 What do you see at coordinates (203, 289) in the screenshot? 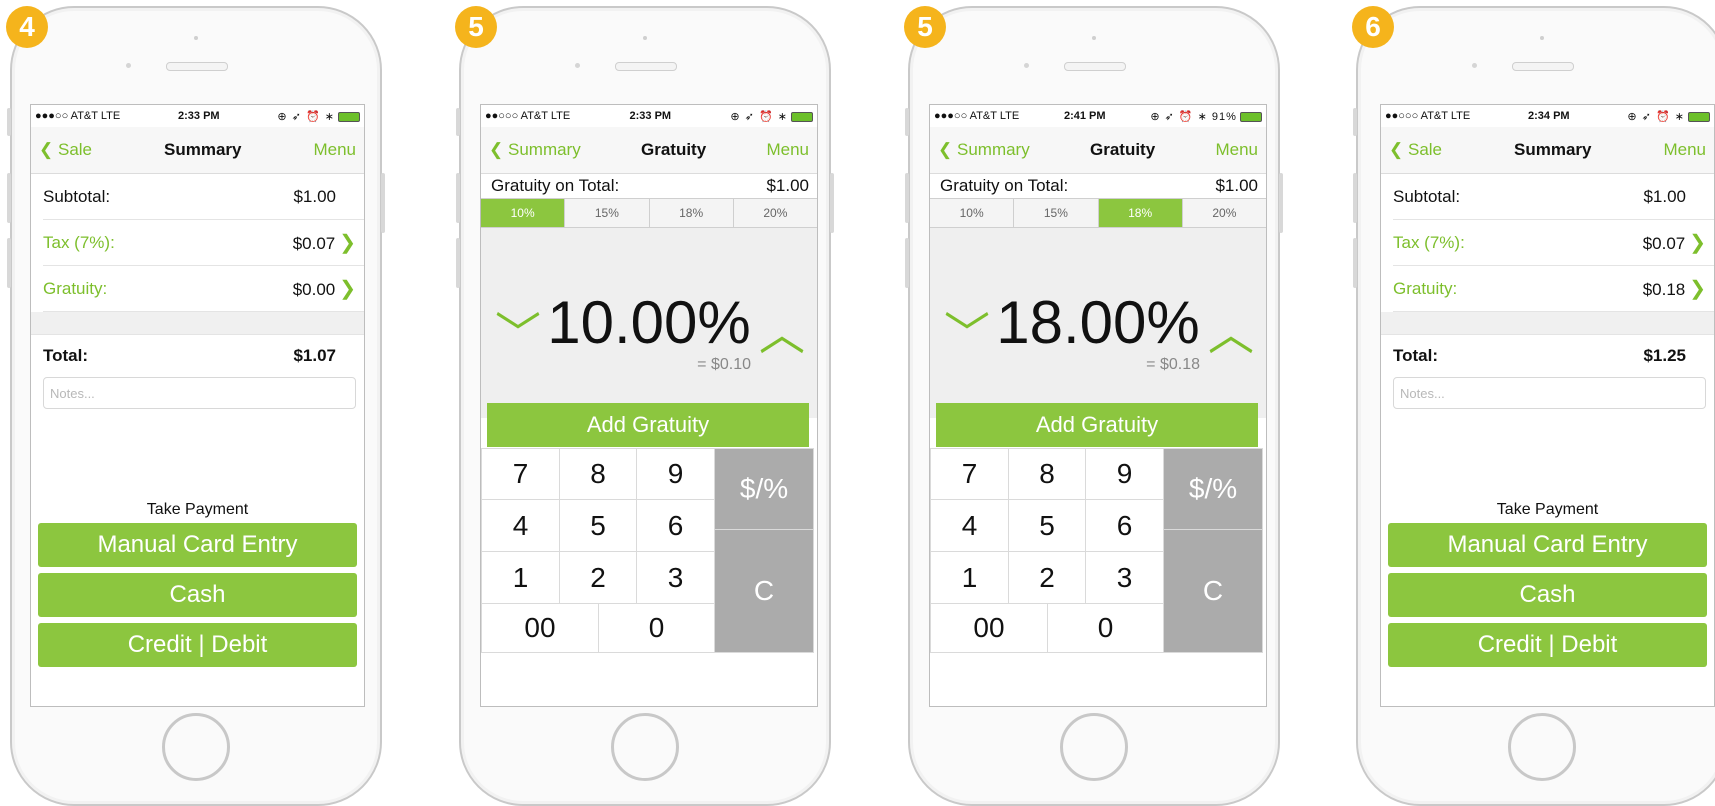
I see `gratuity-row: Gratuity: $0.00 ❯` at bounding box center [203, 289].